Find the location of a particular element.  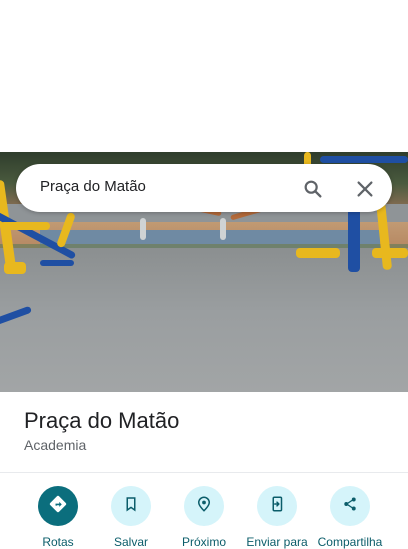

directions-label: Rotas is located at coordinates (58, 542).